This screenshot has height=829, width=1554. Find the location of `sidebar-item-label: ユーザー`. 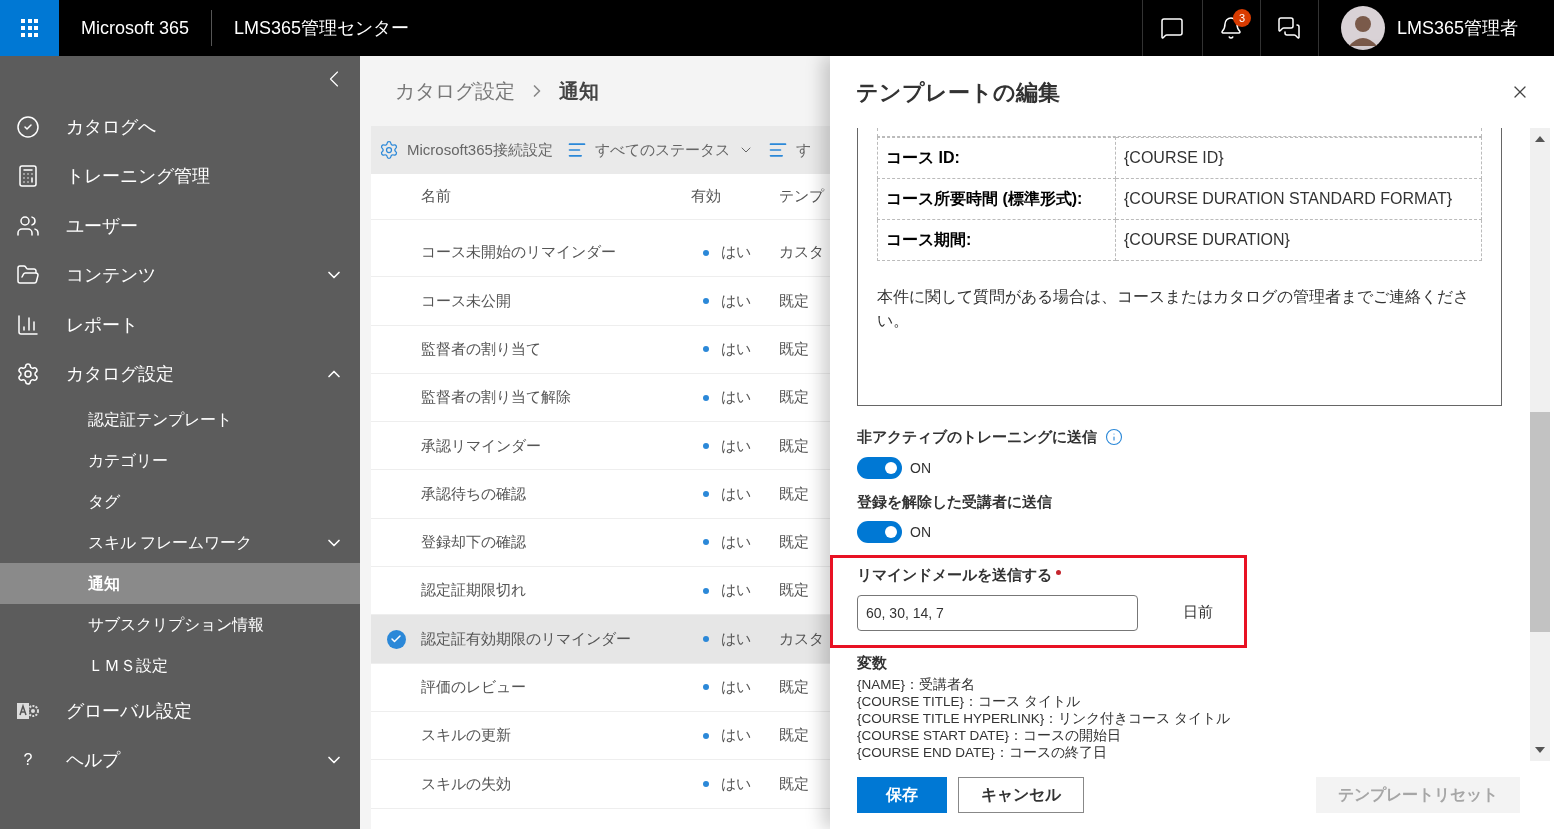

sidebar-item-label: ユーザー is located at coordinates (102, 226).